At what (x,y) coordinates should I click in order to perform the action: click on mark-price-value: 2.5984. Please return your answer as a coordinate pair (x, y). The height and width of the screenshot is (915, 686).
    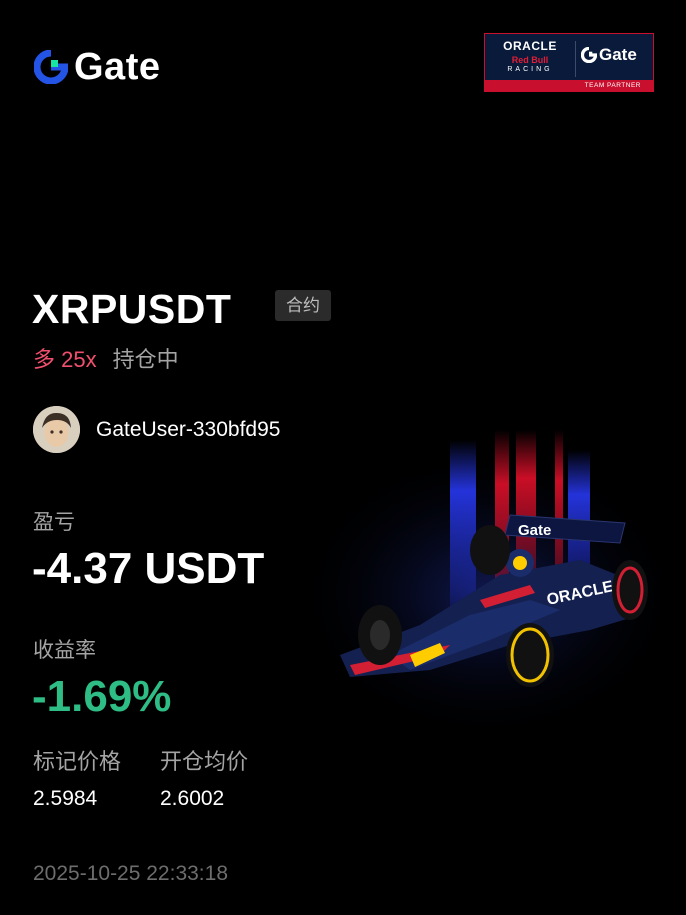
    Looking at the image, I should click on (65, 798).